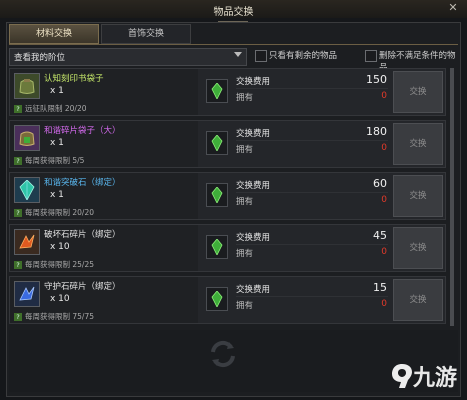  What do you see at coordinates (380, 183) in the screenshot?
I see `cost-value: 60` at bounding box center [380, 183].